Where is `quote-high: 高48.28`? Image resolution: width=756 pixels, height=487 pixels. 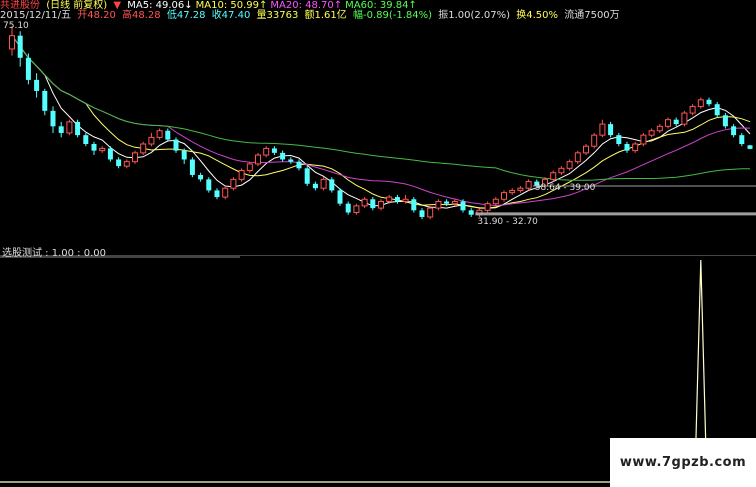 quote-high: 高48.28 is located at coordinates (141, 15).